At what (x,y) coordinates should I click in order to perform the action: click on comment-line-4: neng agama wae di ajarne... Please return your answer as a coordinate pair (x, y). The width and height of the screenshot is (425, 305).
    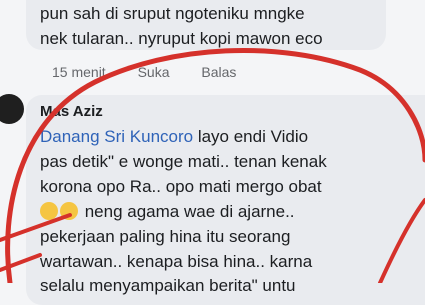
    Looking at the image, I should click on (167, 212).